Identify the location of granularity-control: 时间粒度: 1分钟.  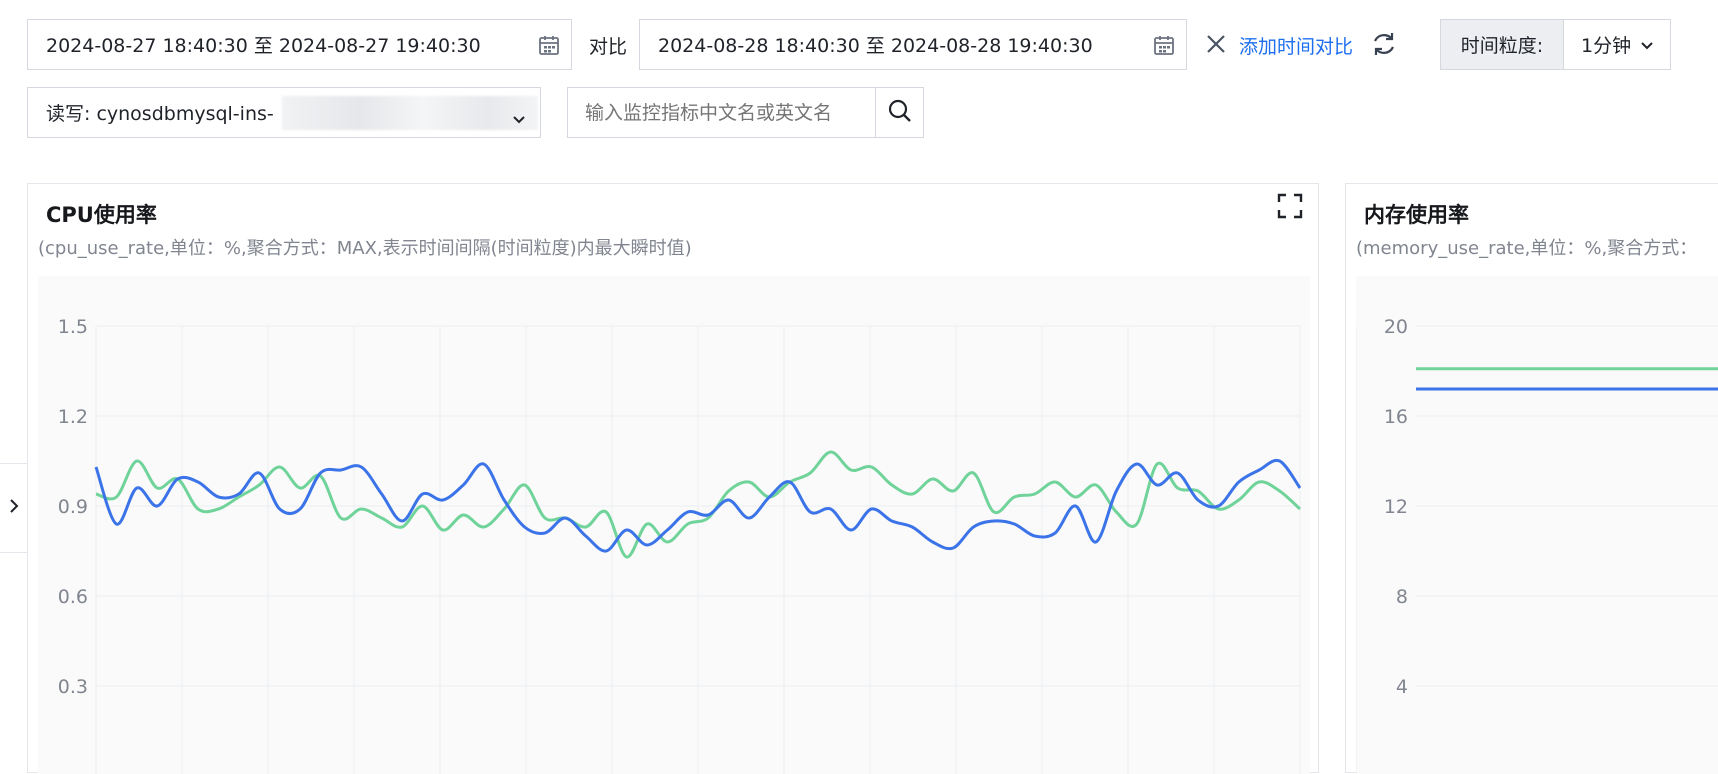
(1555, 44).